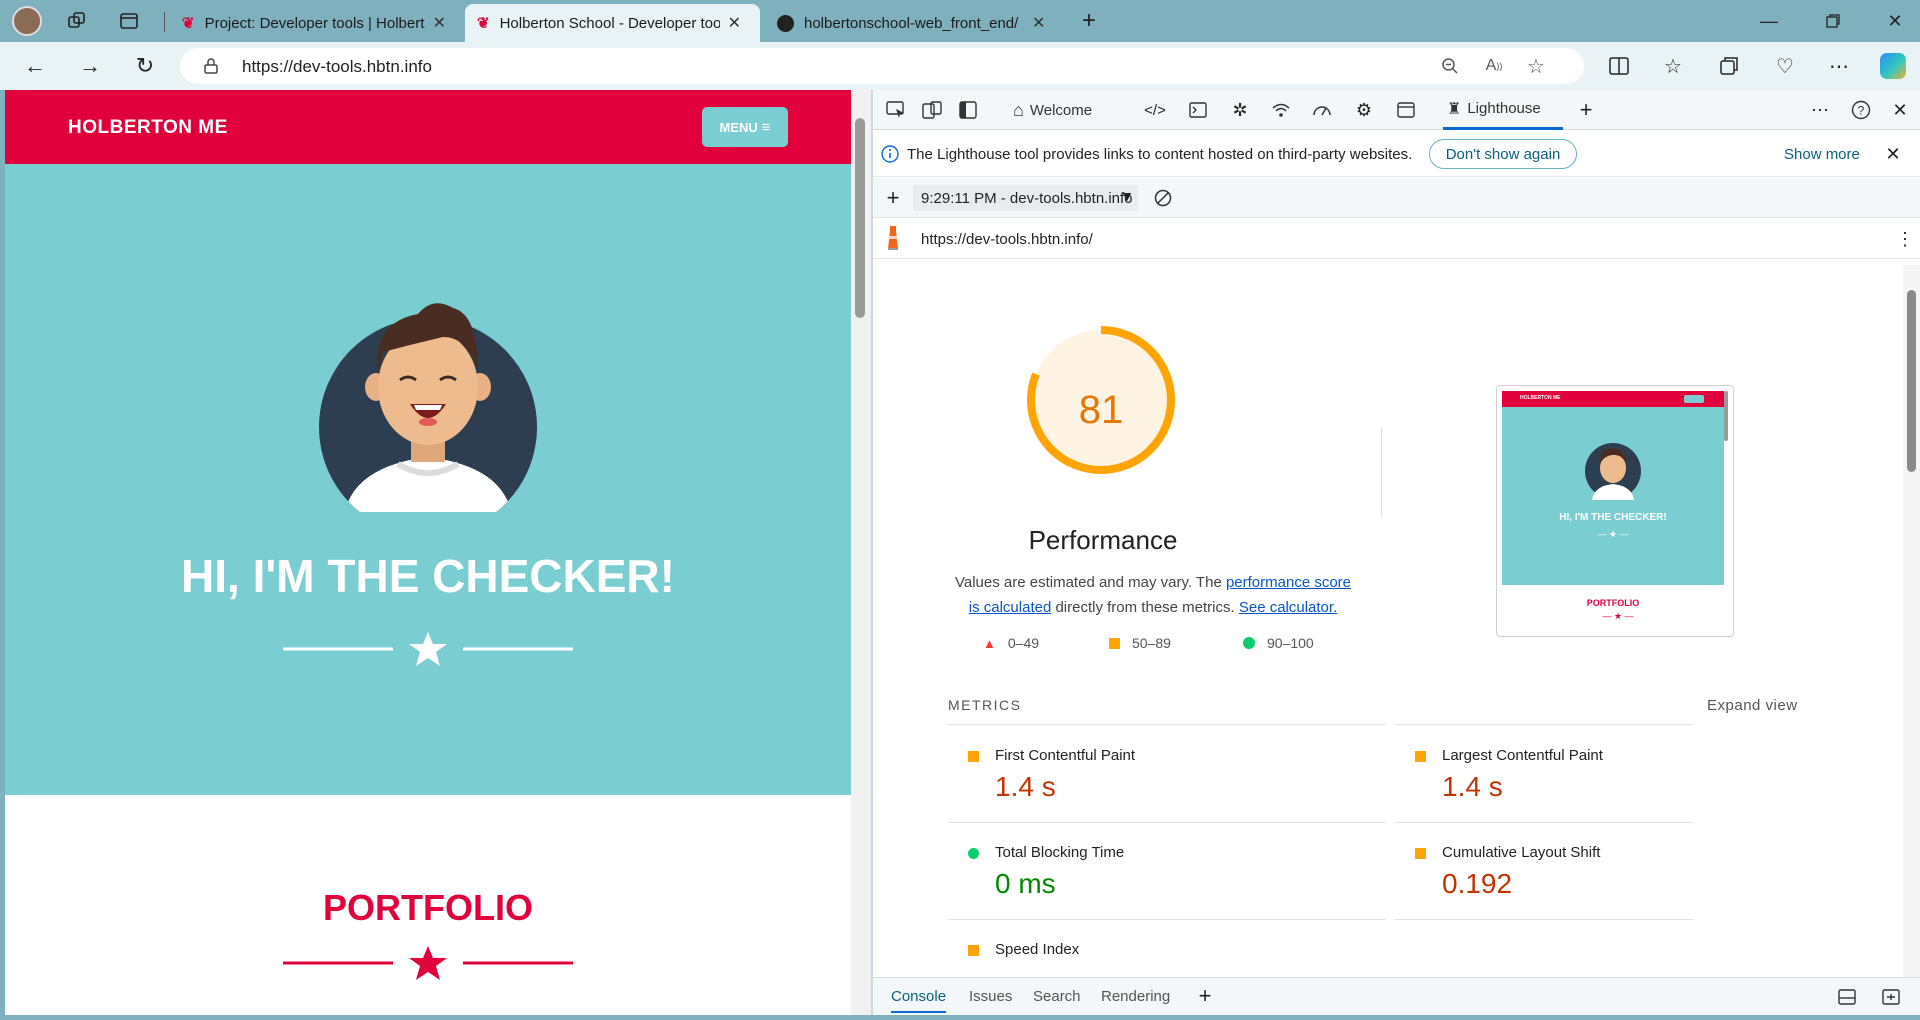 Image resolution: width=1920 pixels, height=1020 pixels. What do you see at coordinates (1522, 755) in the screenshot?
I see `metric-name: Largest Contentful Paint` at bounding box center [1522, 755].